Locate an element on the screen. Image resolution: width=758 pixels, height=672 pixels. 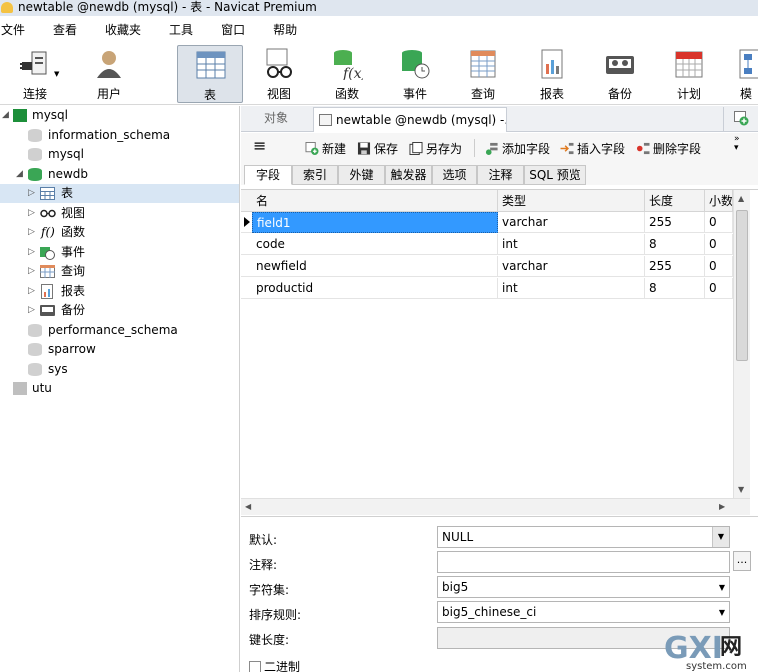
menu-icon: ≡ is located at coordinates (259, 145).